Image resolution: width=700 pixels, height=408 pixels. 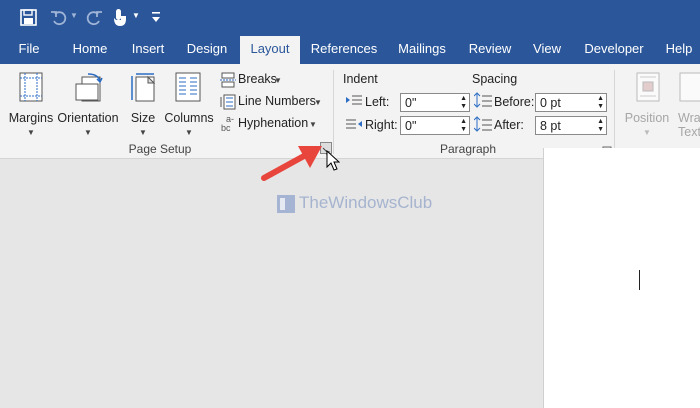 I want to click on breaks-button: Breaks ▼, so click(x=272, y=80).